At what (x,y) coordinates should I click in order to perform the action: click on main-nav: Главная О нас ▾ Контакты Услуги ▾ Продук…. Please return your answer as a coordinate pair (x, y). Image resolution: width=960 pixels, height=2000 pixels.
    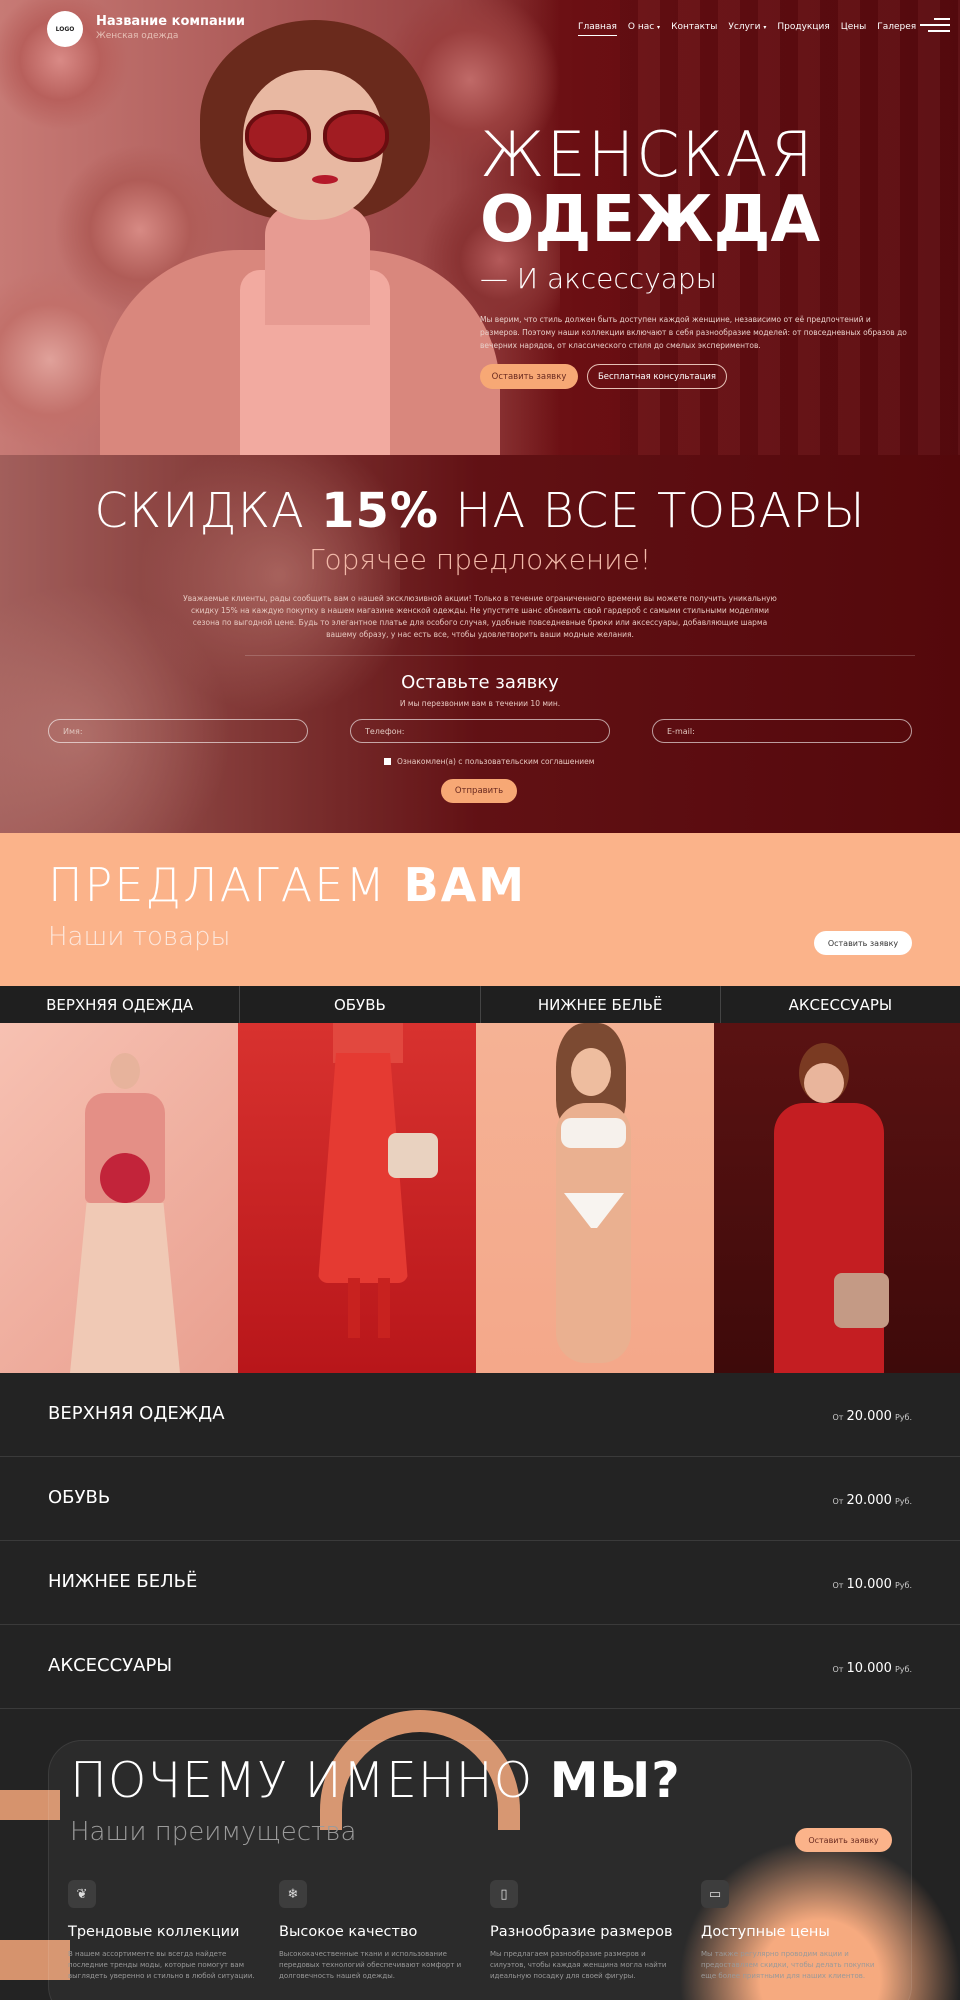
    Looking at the image, I should click on (747, 29).